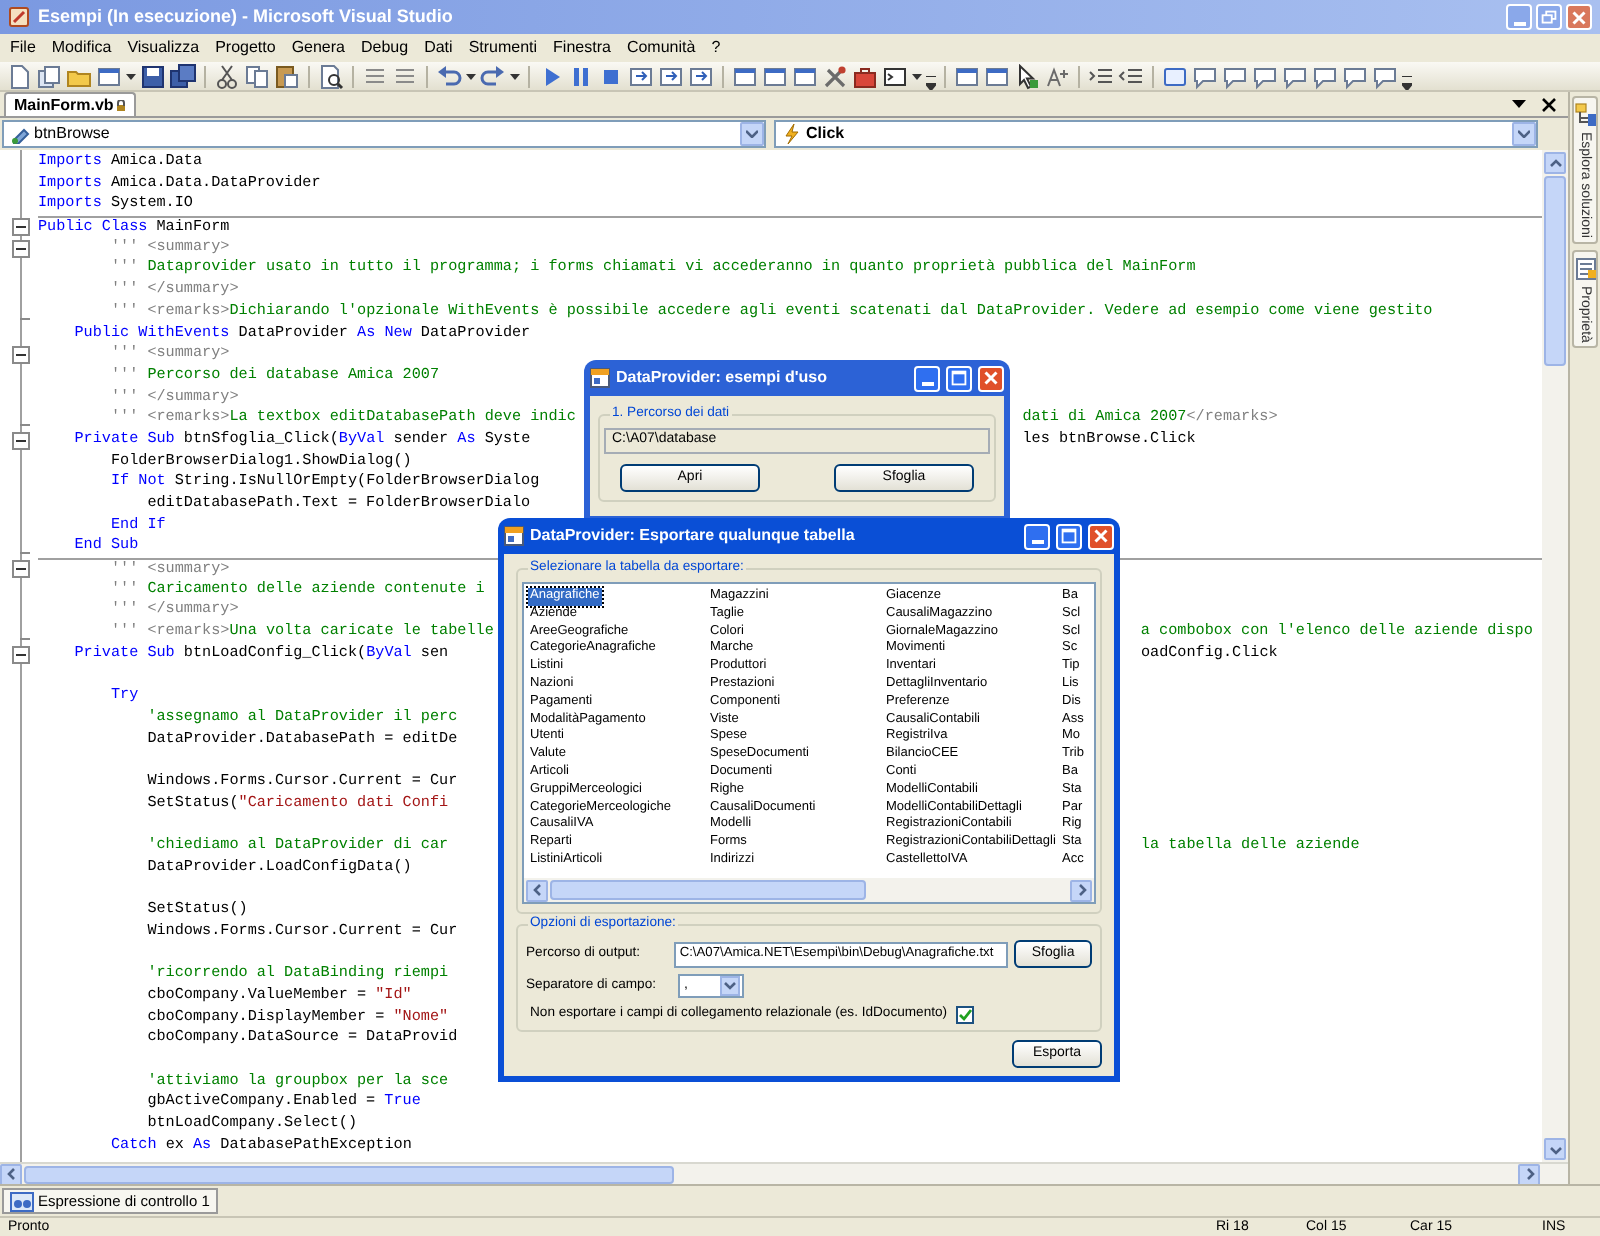 The width and height of the screenshot is (1600, 1236). I want to click on menu-item: Dati, so click(438, 48).